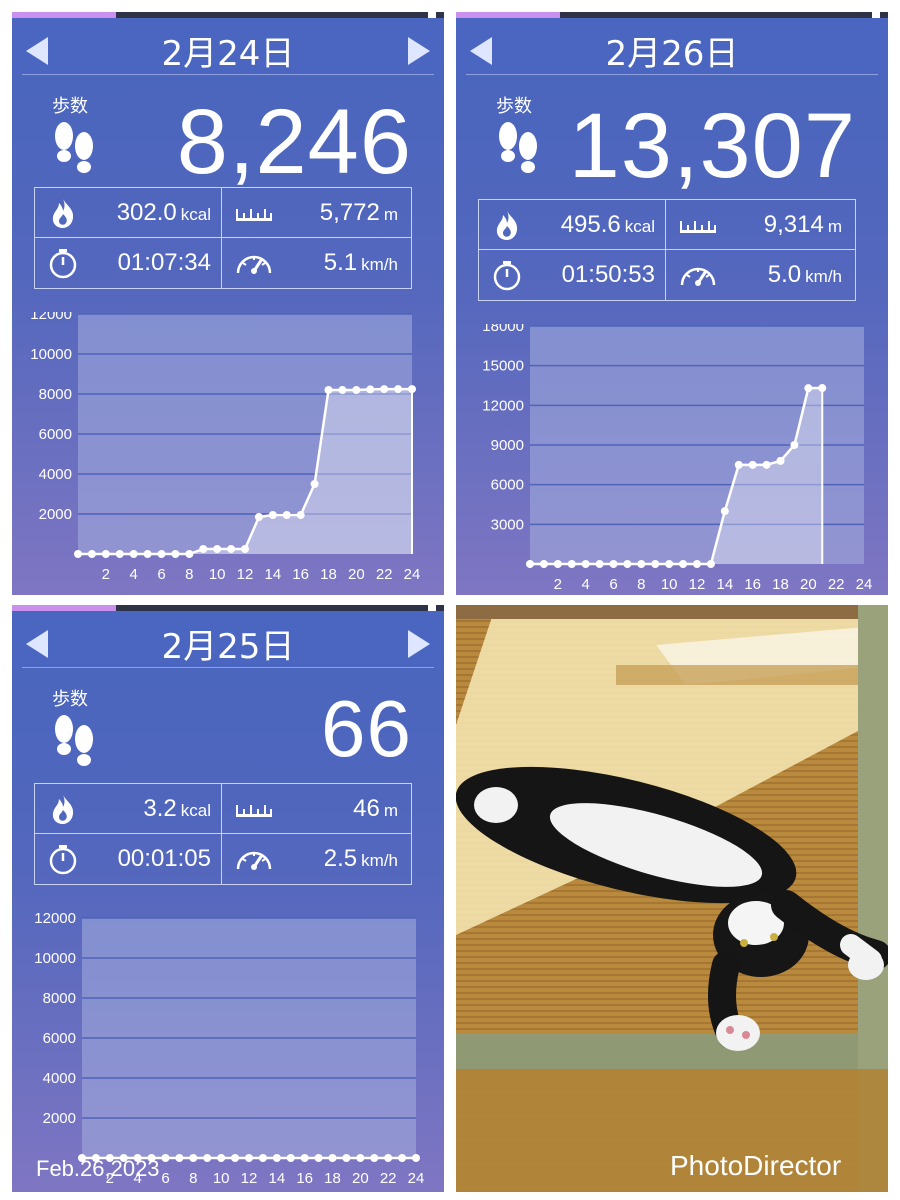 The height and width of the screenshot is (1200, 900). Describe the element at coordinates (228, 647) in the screenshot. I see `date-title: 2月25日` at that location.